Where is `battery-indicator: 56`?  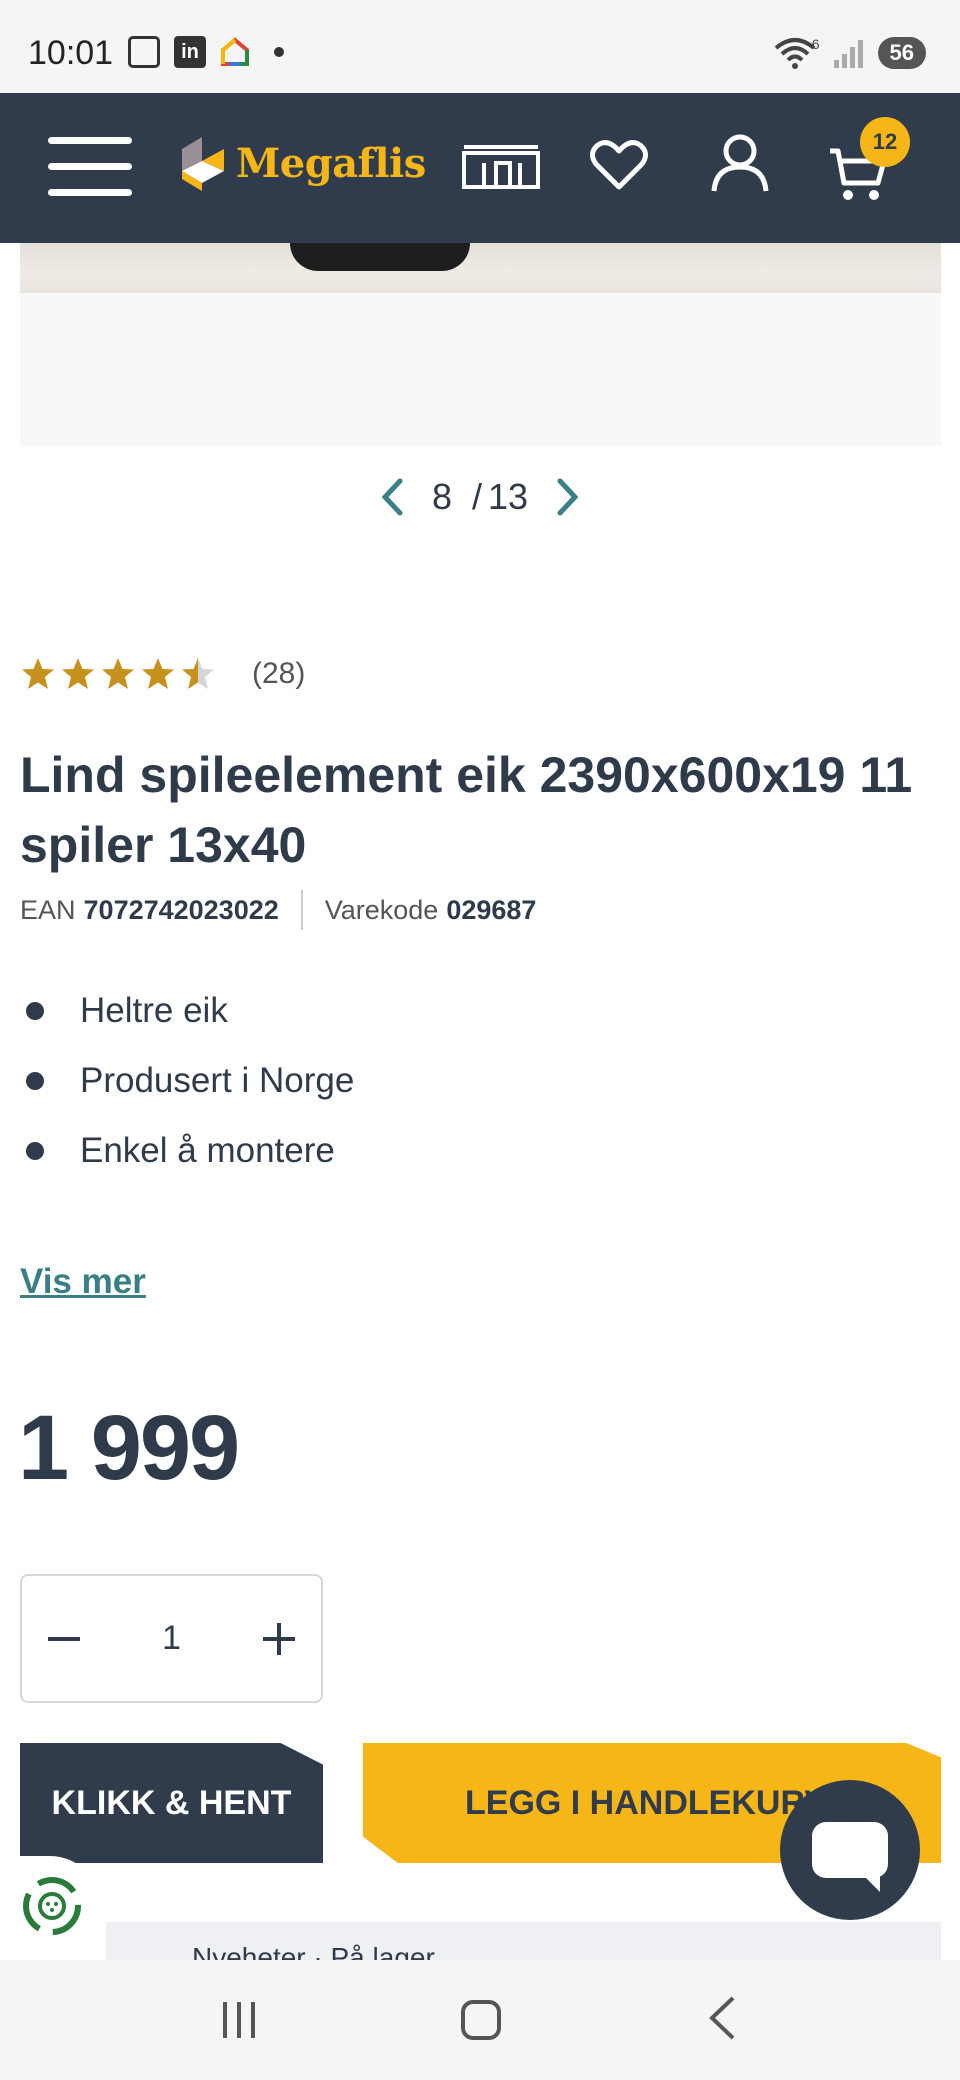 battery-indicator: 56 is located at coordinates (901, 53).